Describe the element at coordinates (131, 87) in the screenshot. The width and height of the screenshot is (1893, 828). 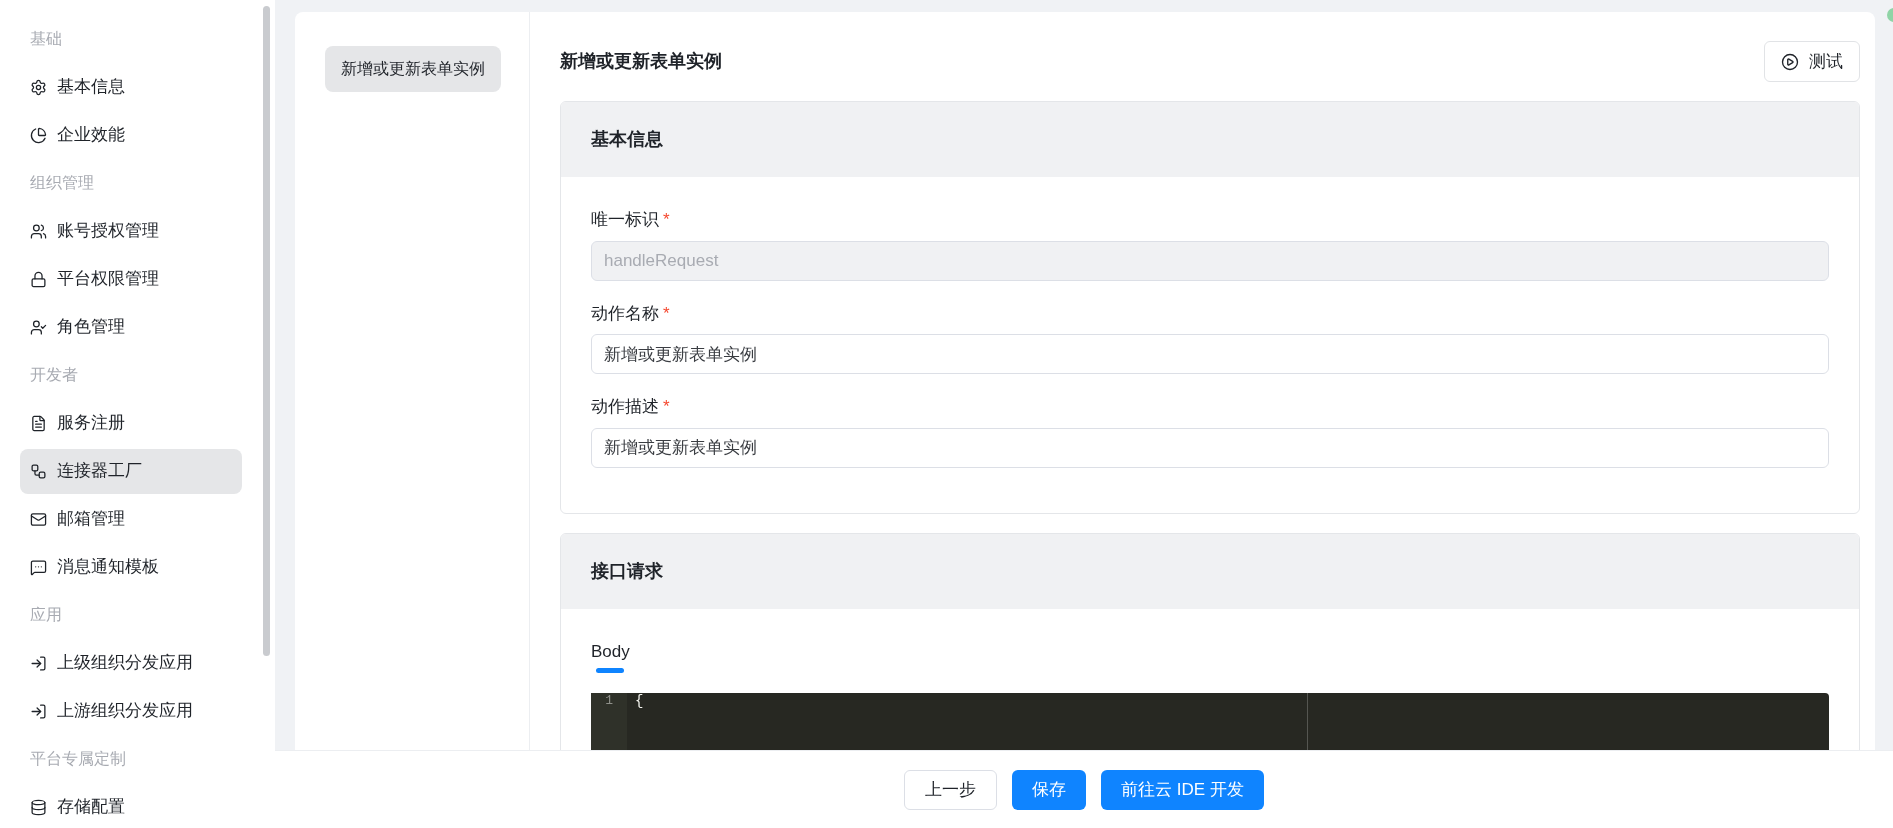
I see `sidebar-item: 基本信息` at that location.